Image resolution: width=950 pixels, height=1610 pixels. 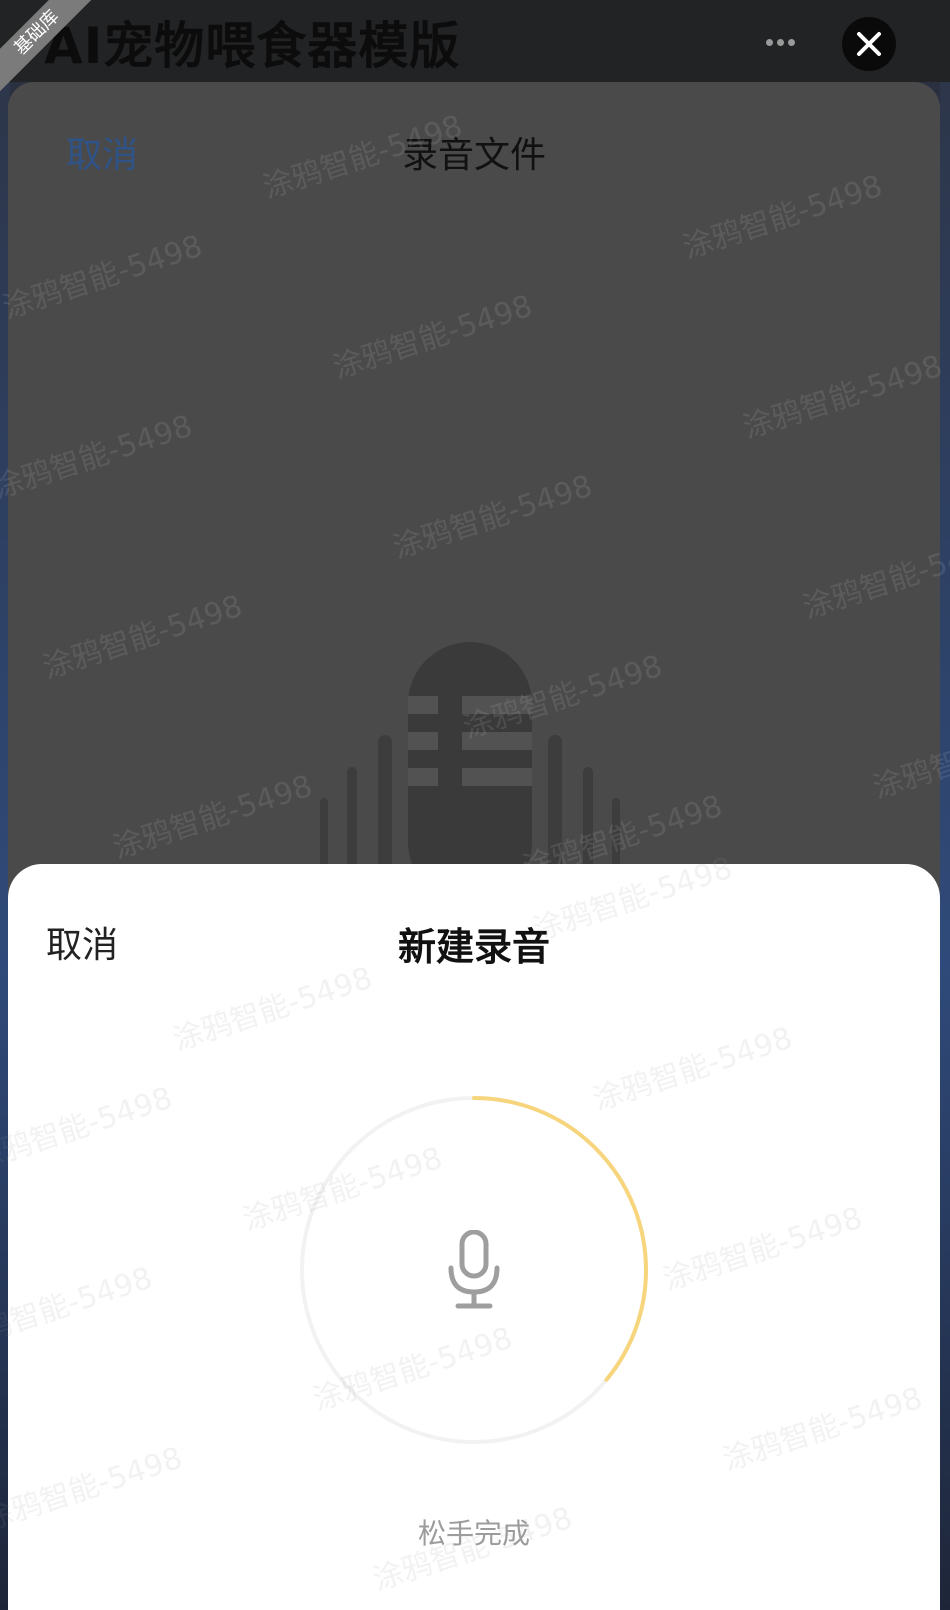 I want to click on close-icon, so click(x=869, y=44).